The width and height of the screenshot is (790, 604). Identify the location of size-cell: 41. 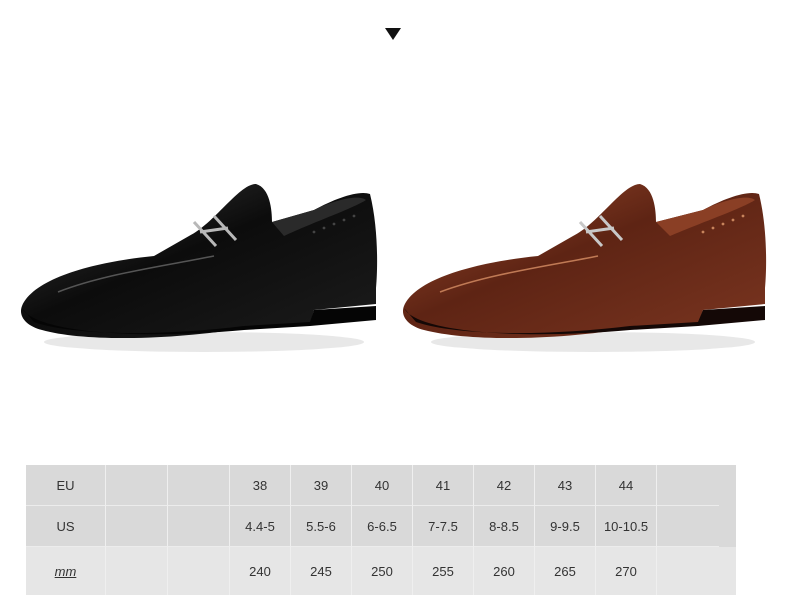
(443, 485).